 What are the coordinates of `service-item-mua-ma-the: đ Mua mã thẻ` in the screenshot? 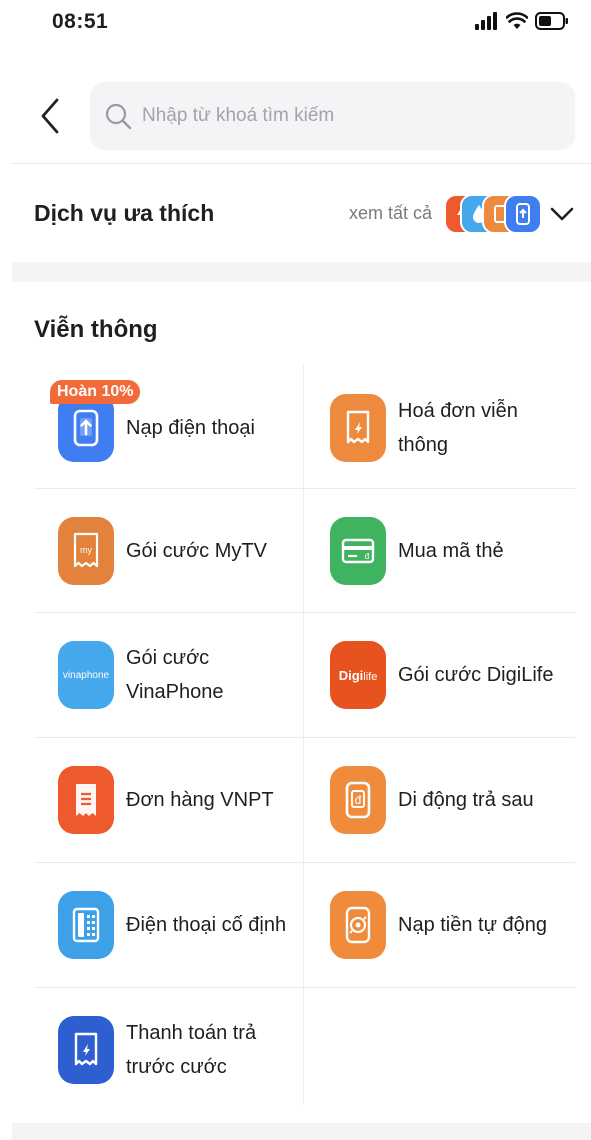 It's located at (452, 551).